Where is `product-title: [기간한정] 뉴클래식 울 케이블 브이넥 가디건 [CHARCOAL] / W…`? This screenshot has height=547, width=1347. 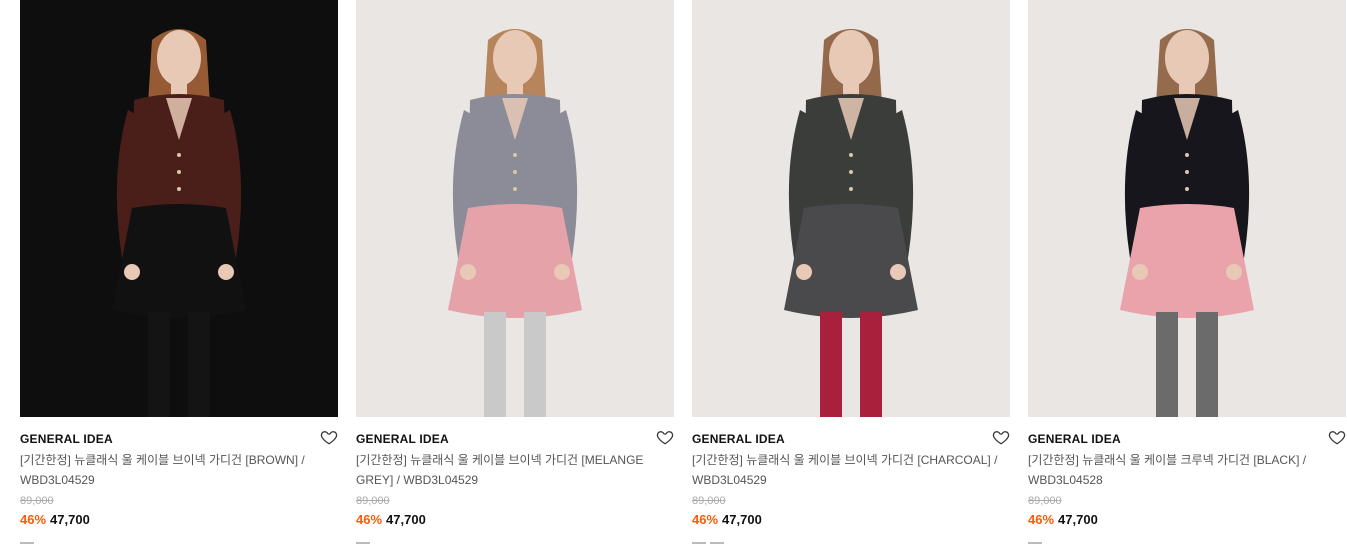 product-title: [기간한정] 뉴클래식 울 케이블 브이넥 가디건 [CHARCOAL] / W… is located at coordinates (851, 470).